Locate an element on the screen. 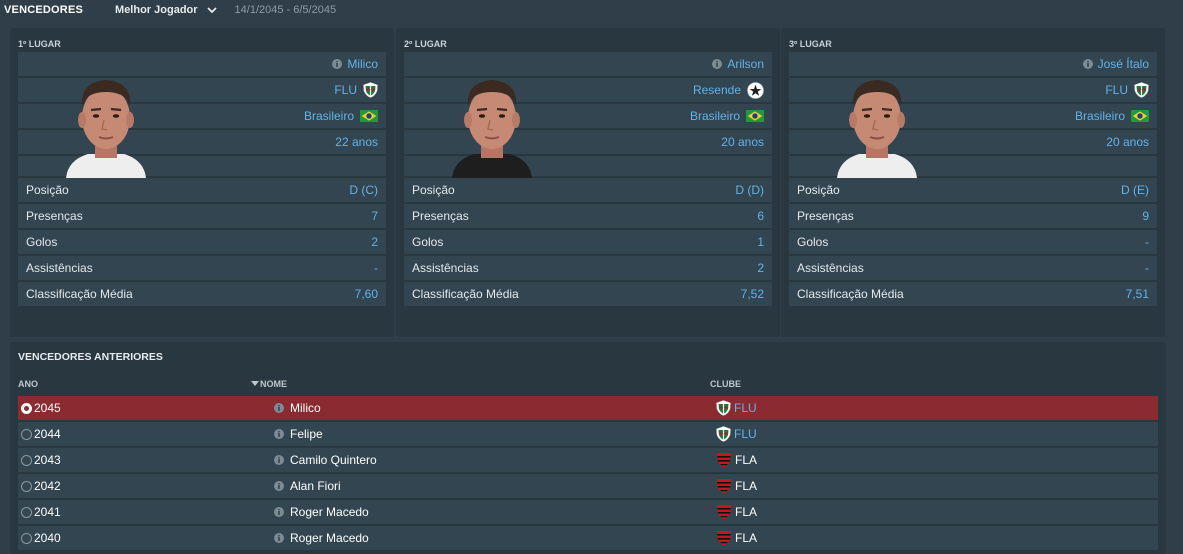 The image size is (1183, 554). table-row: 2041 Roger Macedo FLA is located at coordinates (588, 512).